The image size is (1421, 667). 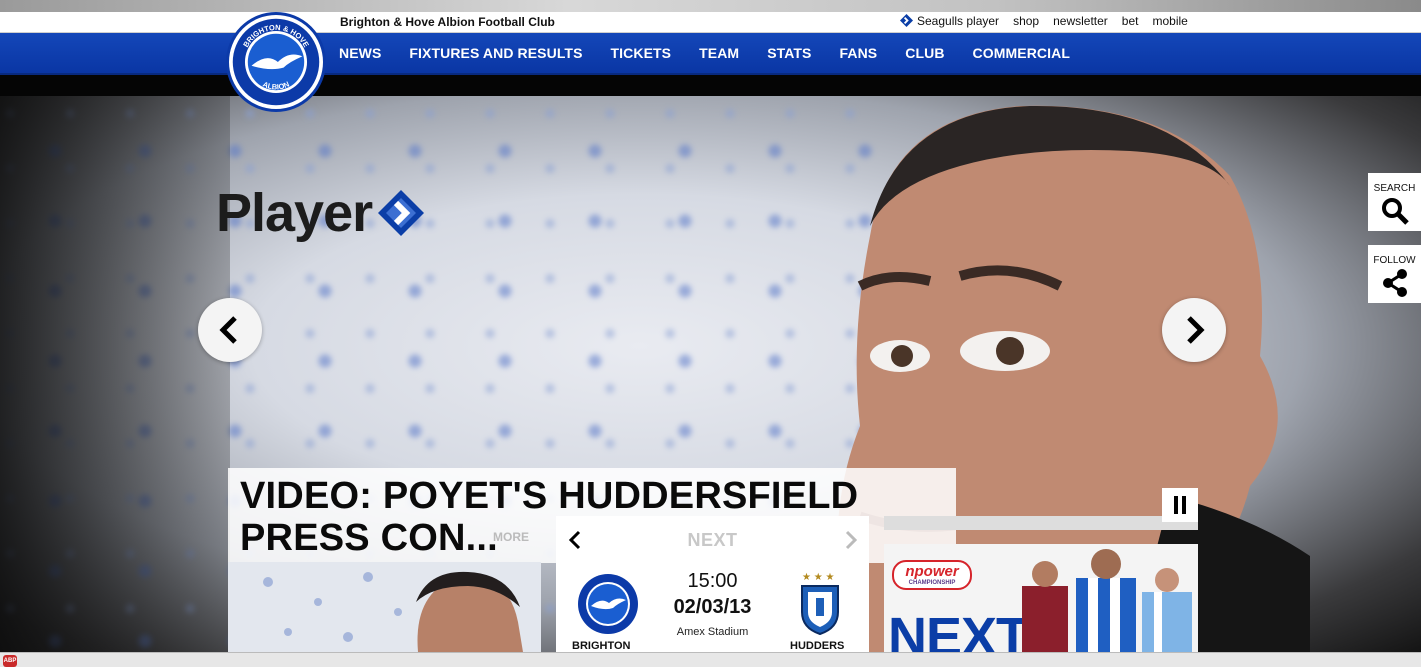 I want to click on npower-brand: npower, so click(x=932, y=571).